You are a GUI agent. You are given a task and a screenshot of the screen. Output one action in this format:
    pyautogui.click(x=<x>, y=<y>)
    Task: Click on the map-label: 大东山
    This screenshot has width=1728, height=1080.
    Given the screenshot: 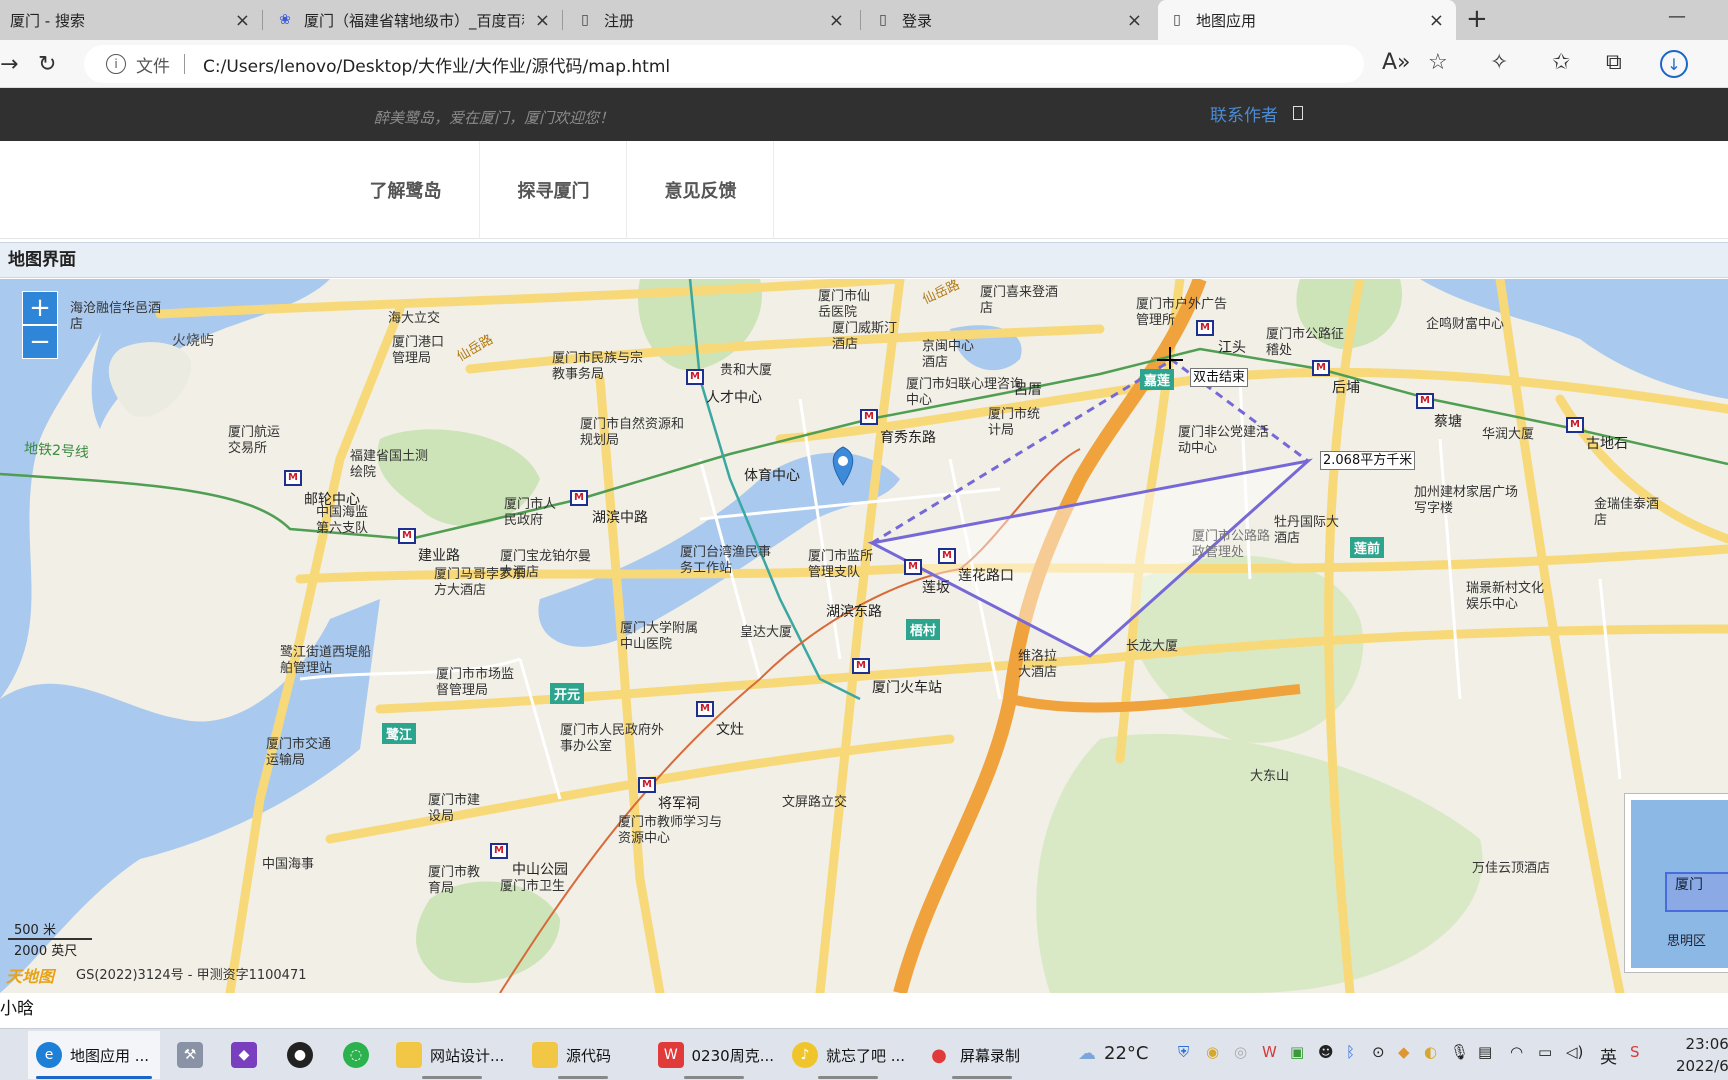 What is the action you would take?
    pyautogui.click(x=1270, y=776)
    